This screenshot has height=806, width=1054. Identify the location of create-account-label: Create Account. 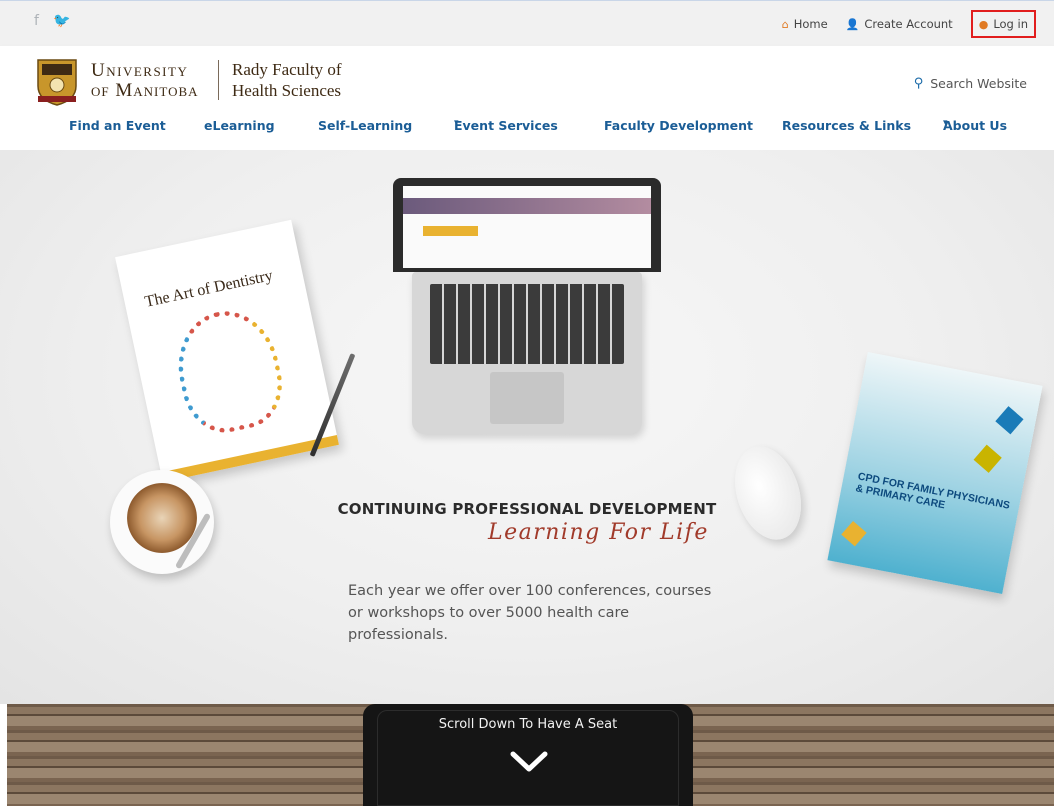
(908, 24).